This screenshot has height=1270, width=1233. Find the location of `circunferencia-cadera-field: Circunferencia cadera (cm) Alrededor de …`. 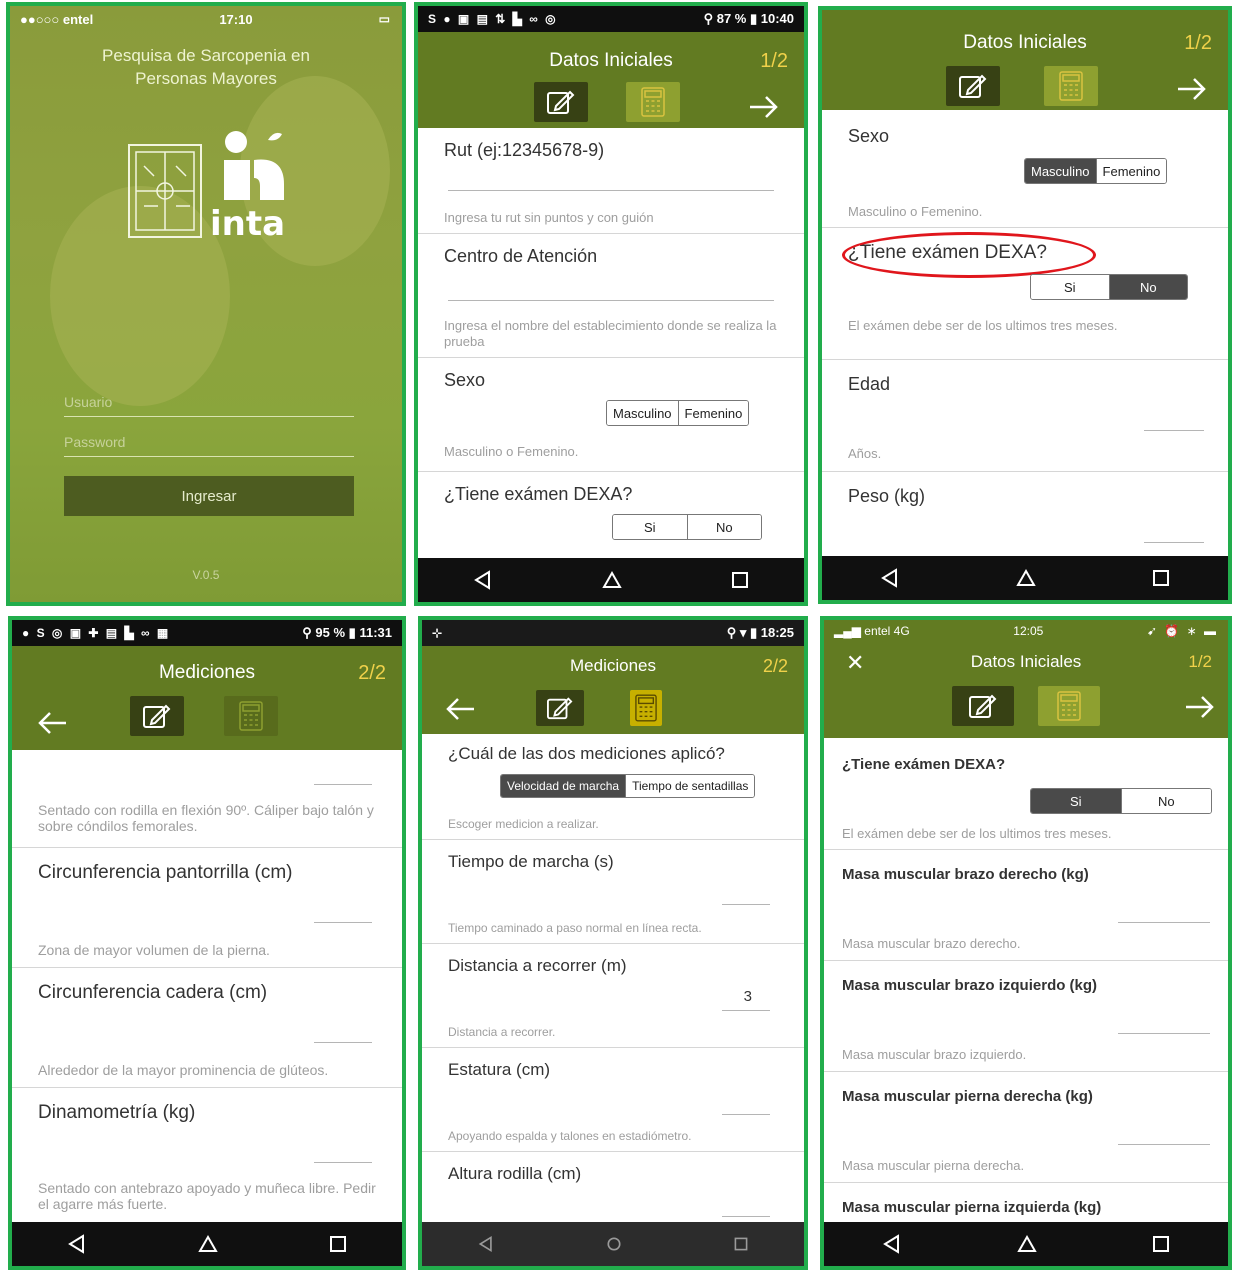

circunferencia-cadera-field: Circunferencia cadera (cm) Alrededor de … is located at coordinates (207, 1028).